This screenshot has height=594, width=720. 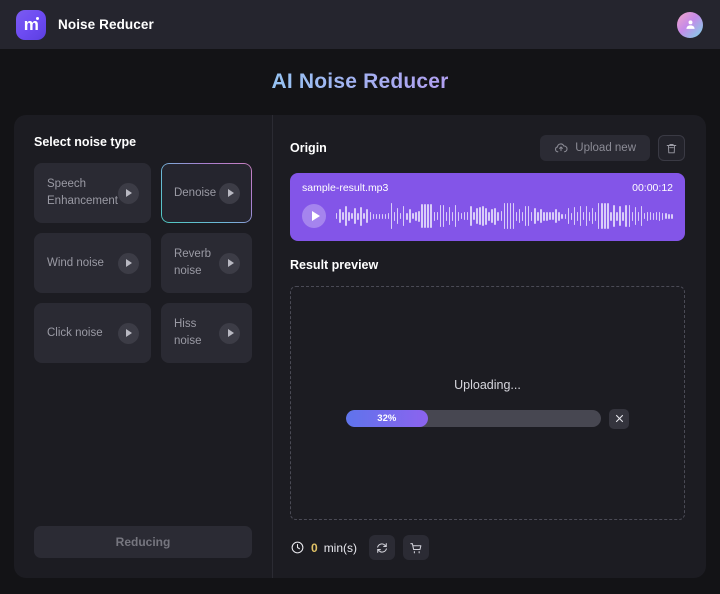 What do you see at coordinates (360, 82) in the screenshot?
I see `page-title: AI Noise Reducer` at bounding box center [360, 82].